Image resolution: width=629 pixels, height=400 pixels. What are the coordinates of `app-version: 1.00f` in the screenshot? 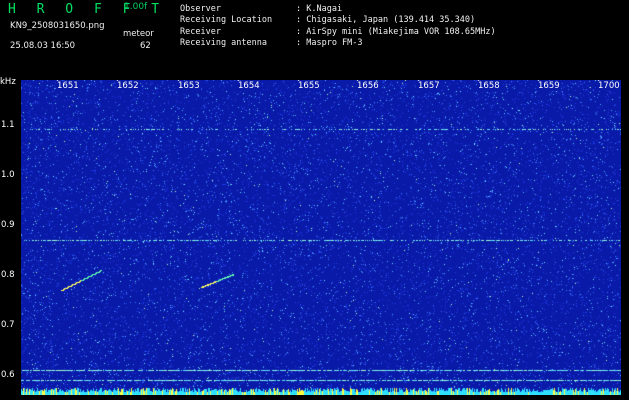 It's located at (136, 7).